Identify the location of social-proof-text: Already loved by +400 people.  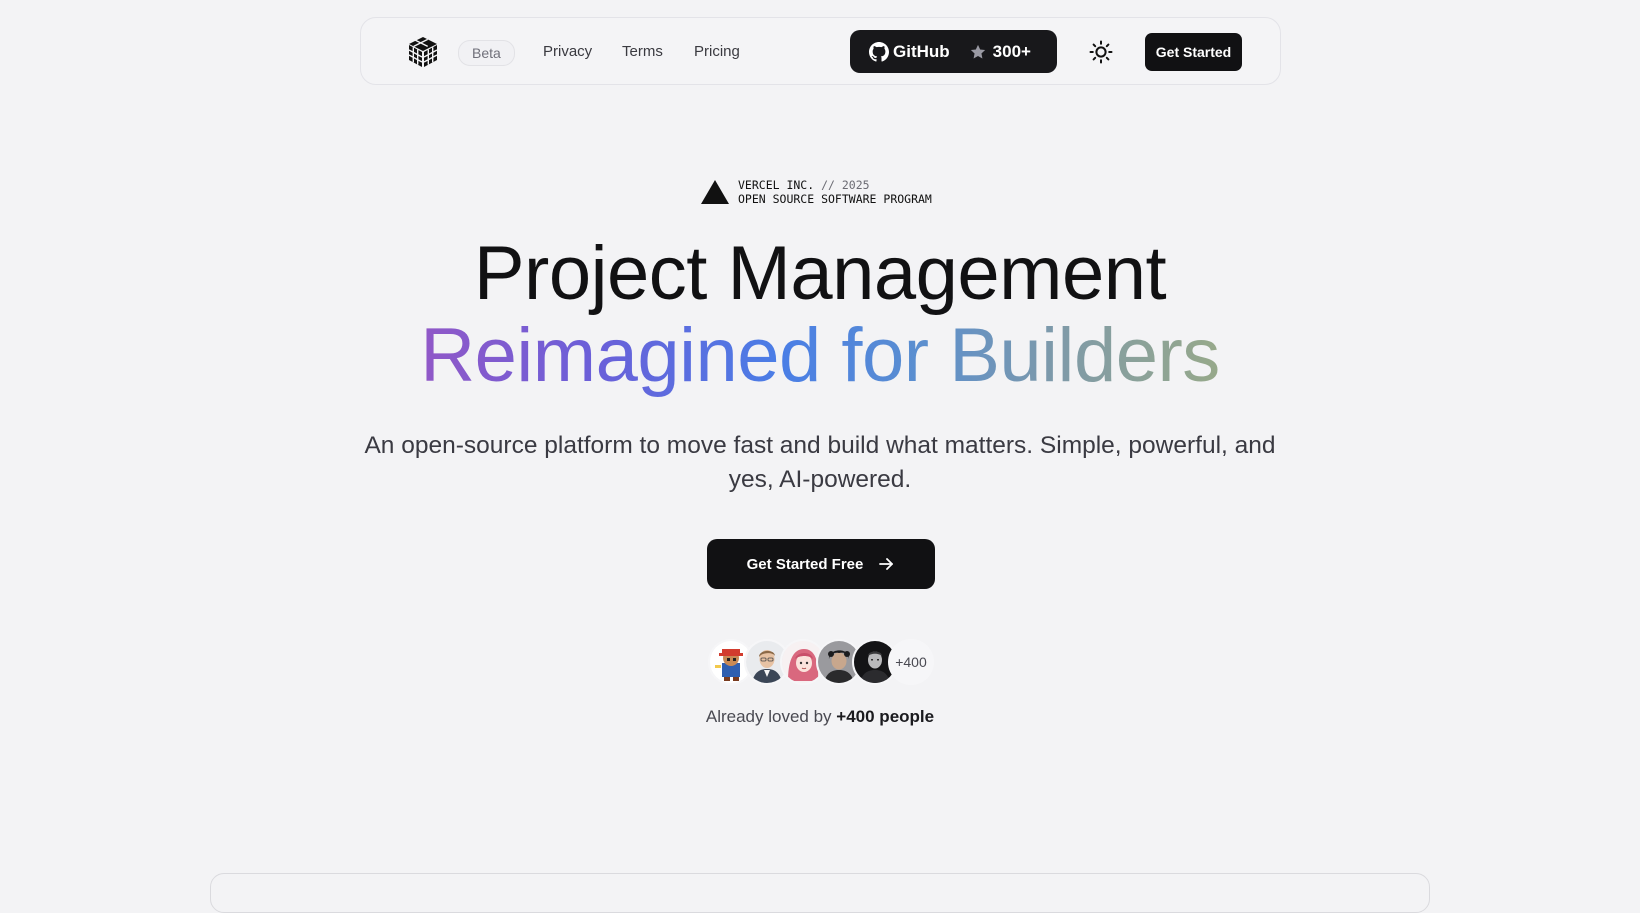
(820, 717).